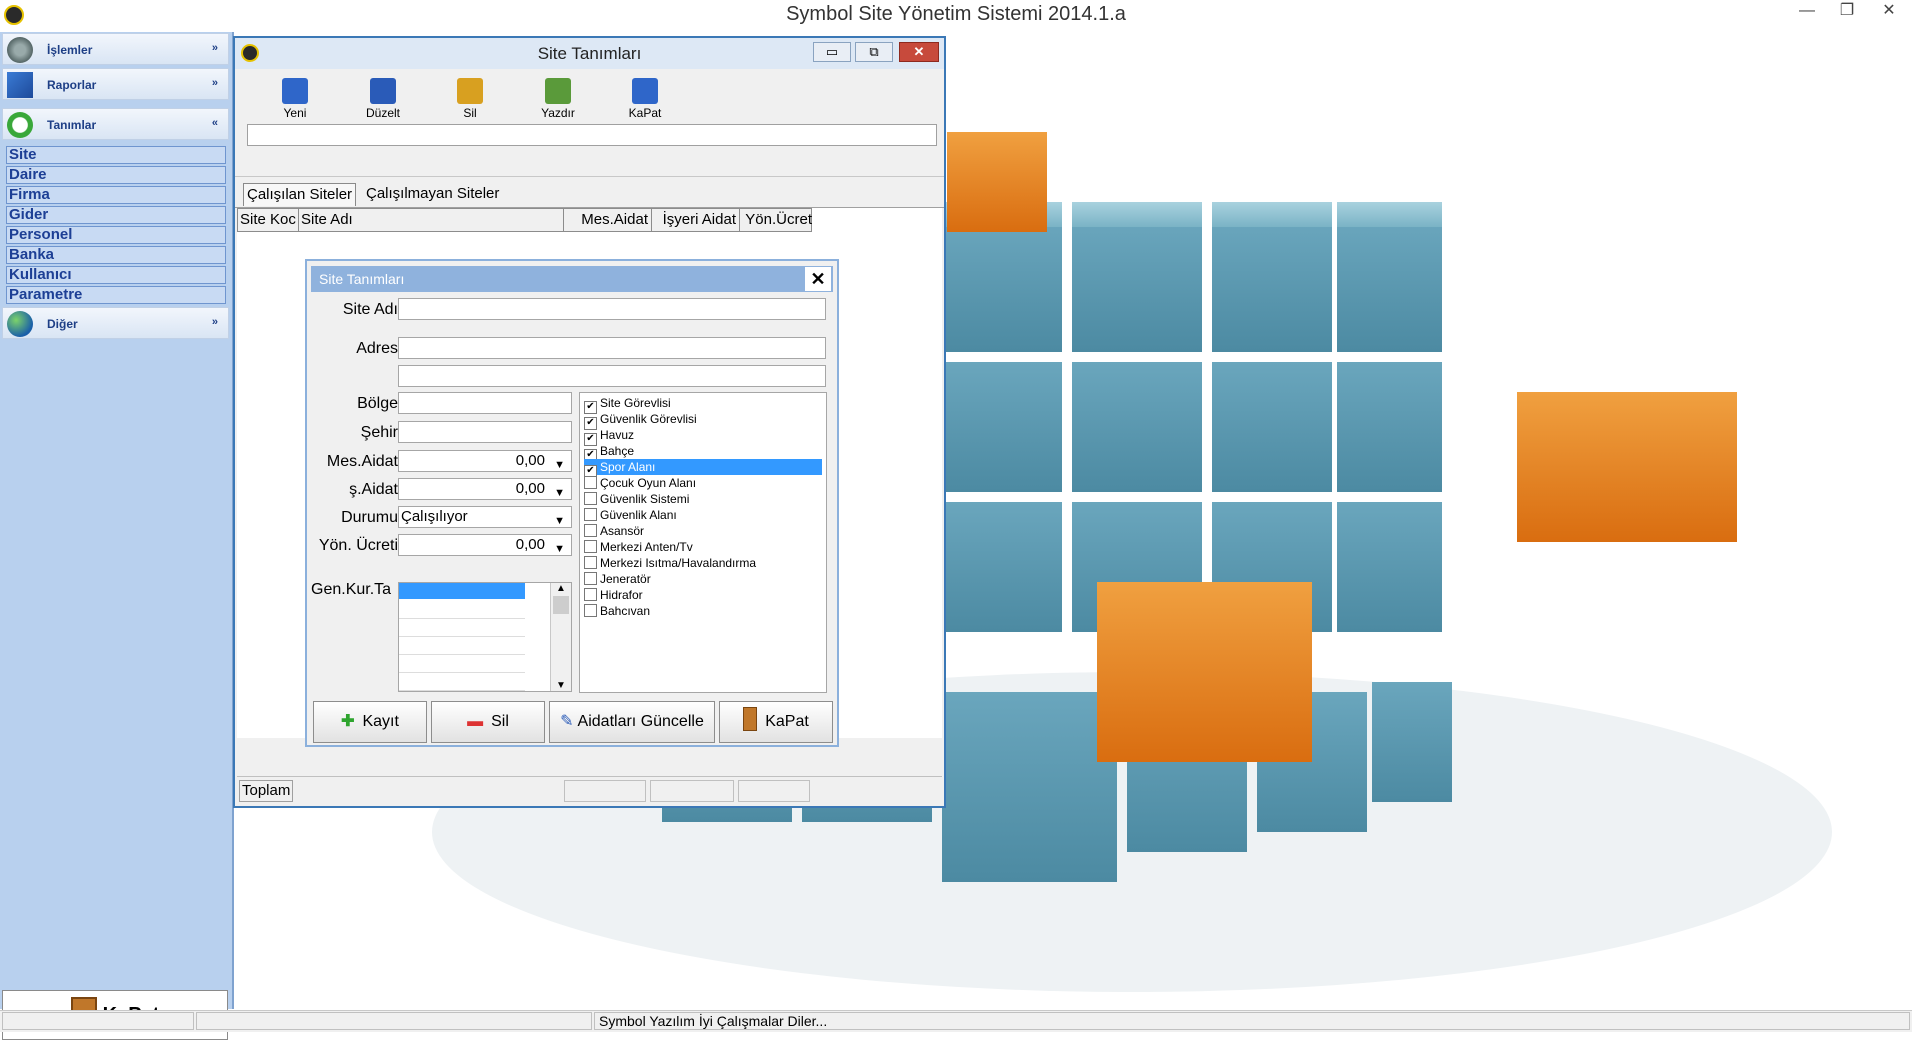 The image size is (1912, 1040). Describe the element at coordinates (670, 563) in the screenshot. I see `feature-item: Merkezi Isıtma/Havalandırma` at that location.